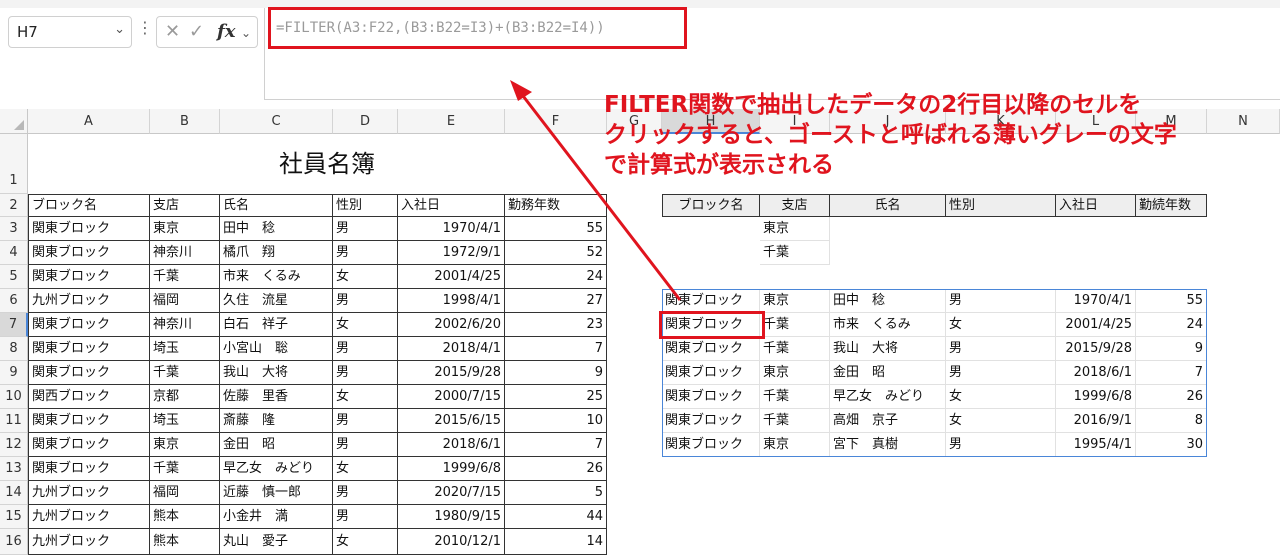 This screenshot has height=555, width=1280. Describe the element at coordinates (596, 190) in the screenshot. I see `annotation-arrow` at that location.